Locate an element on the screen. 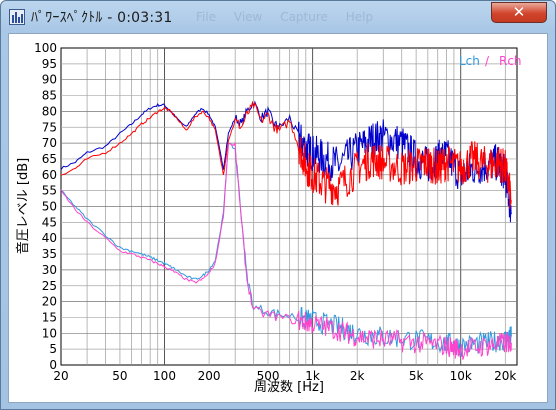 Image resolution: width=556 pixels, height=410 pixels. y-axis-label: 音圧レベル [dB] is located at coordinates (23, 206).